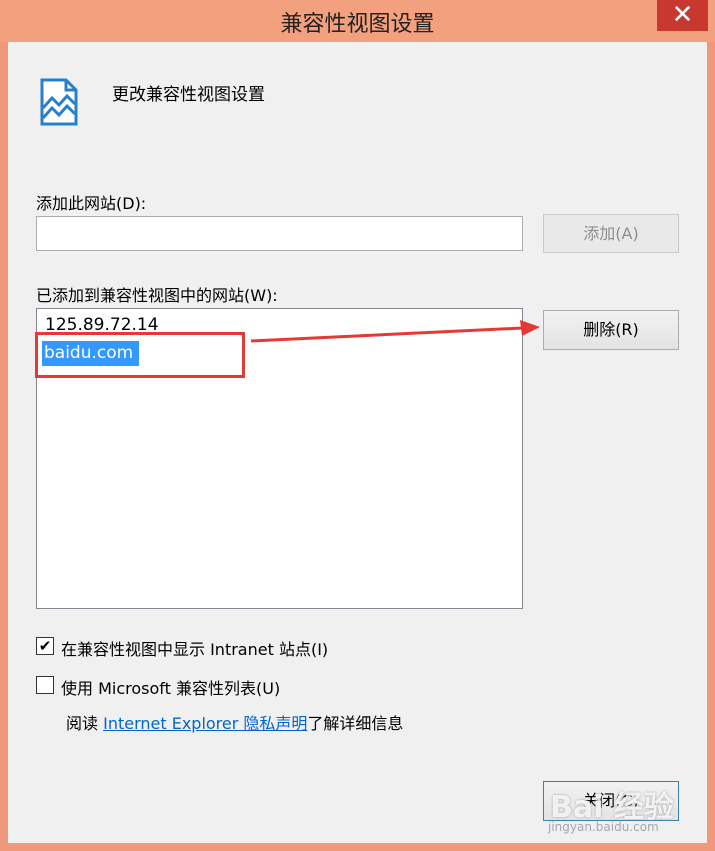 The width and height of the screenshot is (715, 851). What do you see at coordinates (45, 646) in the screenshot?
I see `intranet-checkbox: ✔` at bounding box center [45, 646].